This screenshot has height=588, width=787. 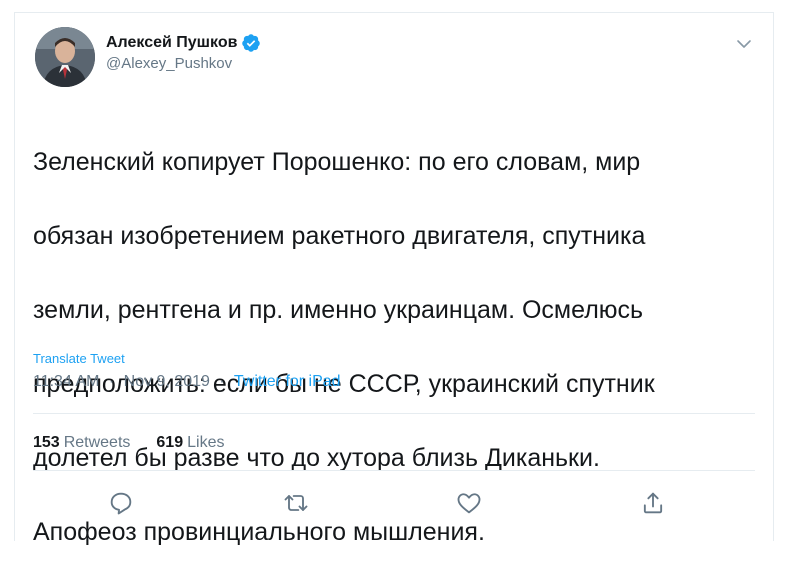 What do you see at coordinates (46, 442) in the screenshot?
I see `retweets-count: 153` at bounding box center [46, 442].